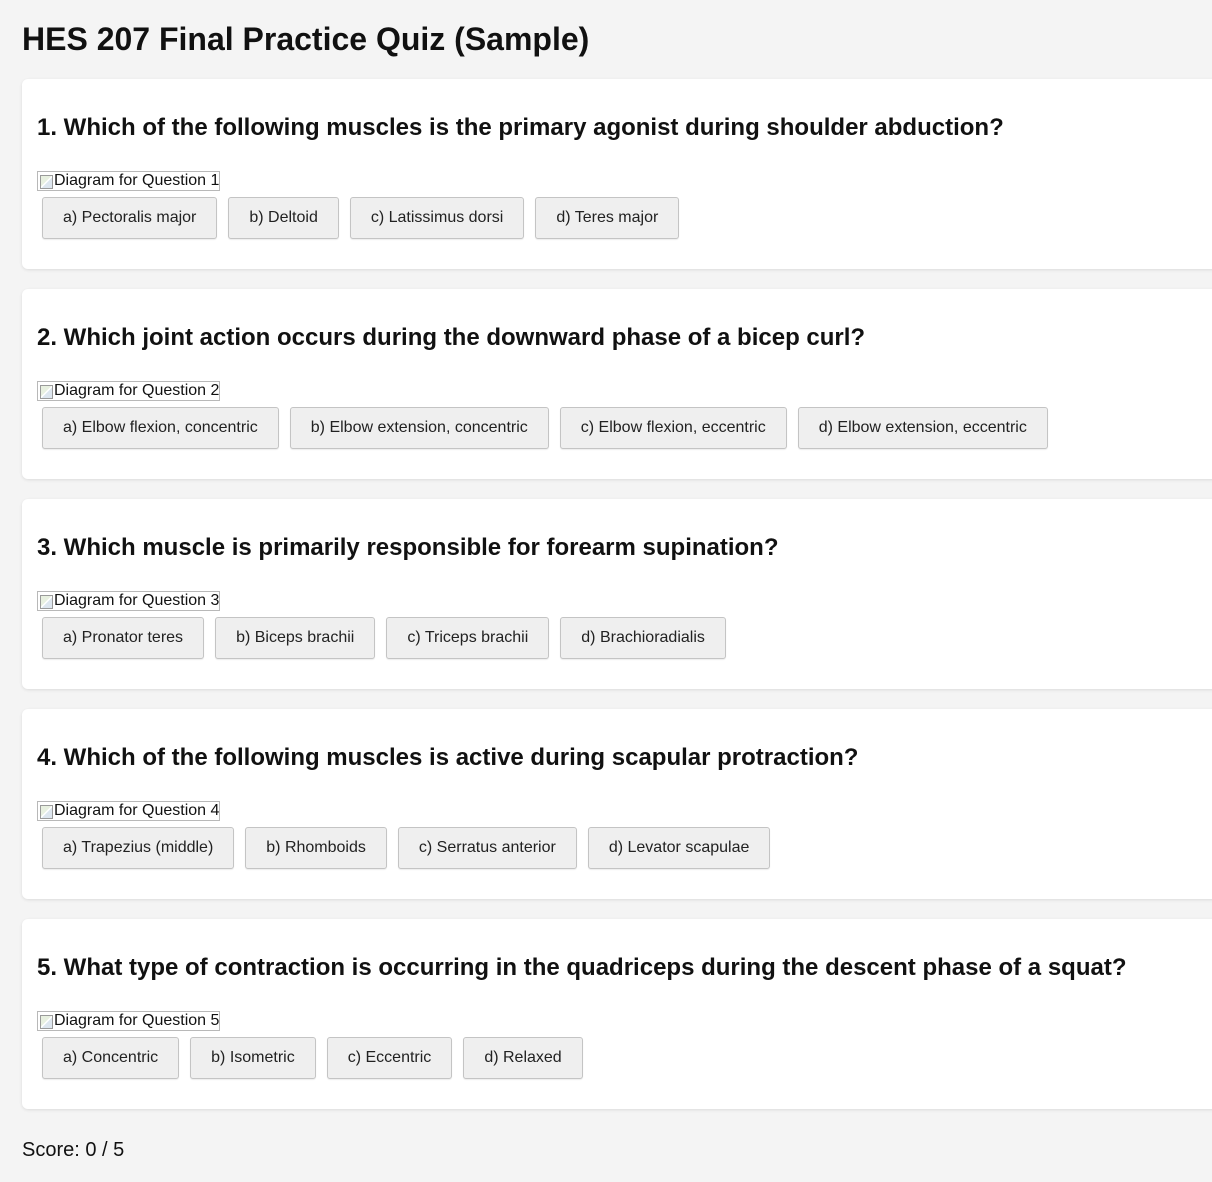  Describe the element at coordinates (389, 1058) in the screenshot. I see `answer-option-c: c) Eccentric` at that location.